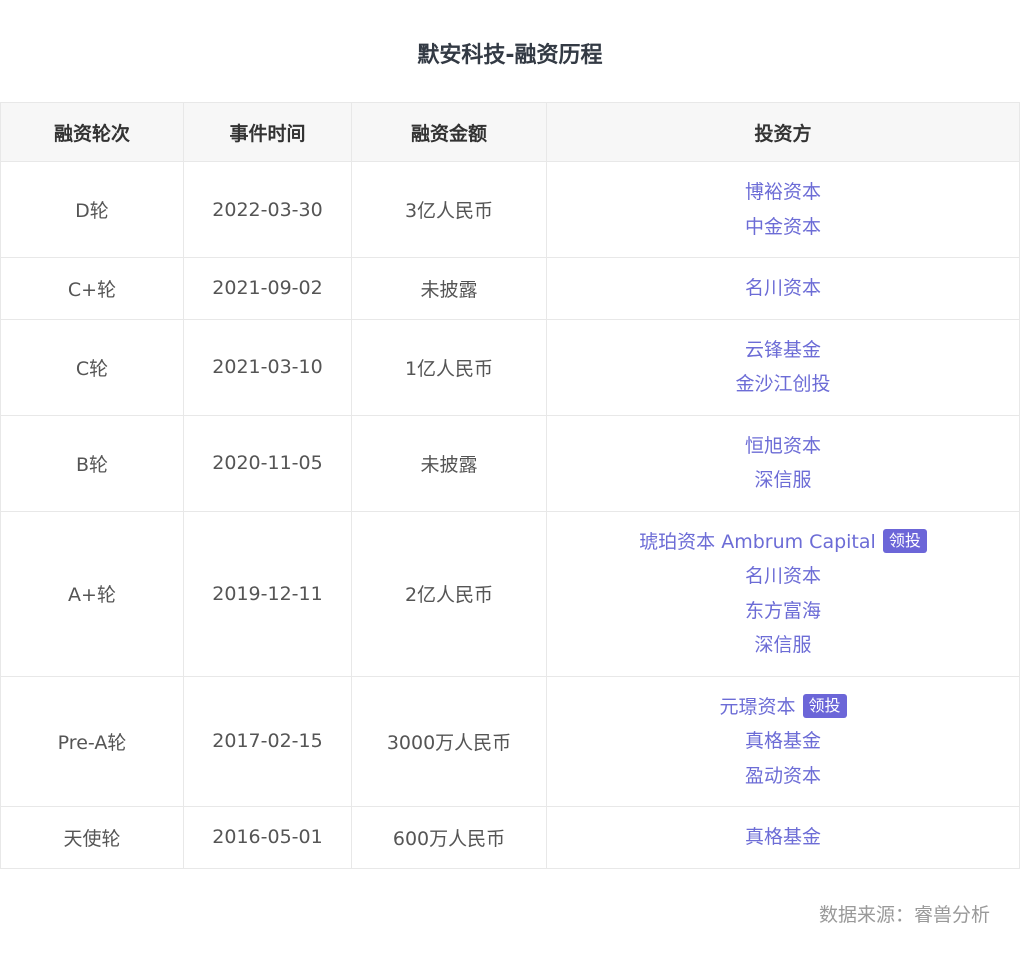 The height and width of the screenshot is (967, 1020). I want to click on table-row: Pre-A轮 2017-02-15 3000万人民币 元璟资本 领投 真格基金 盈动资本, so click(510, 741).